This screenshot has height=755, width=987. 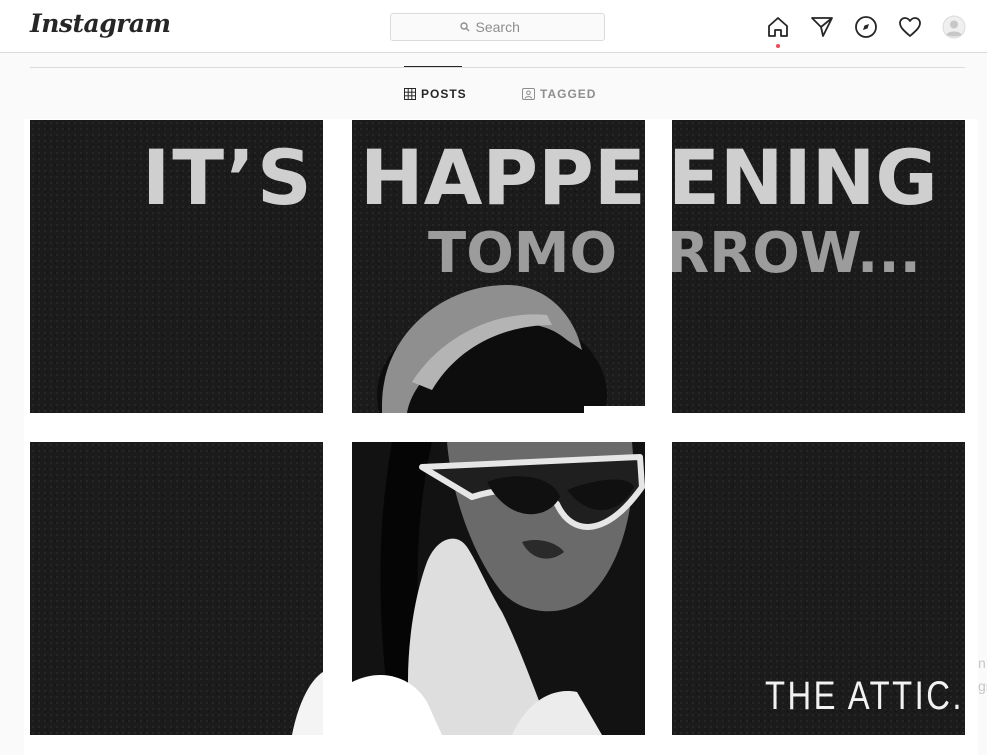 I want to click on shoulder-photo-fragment, so click(x=307, y=703).